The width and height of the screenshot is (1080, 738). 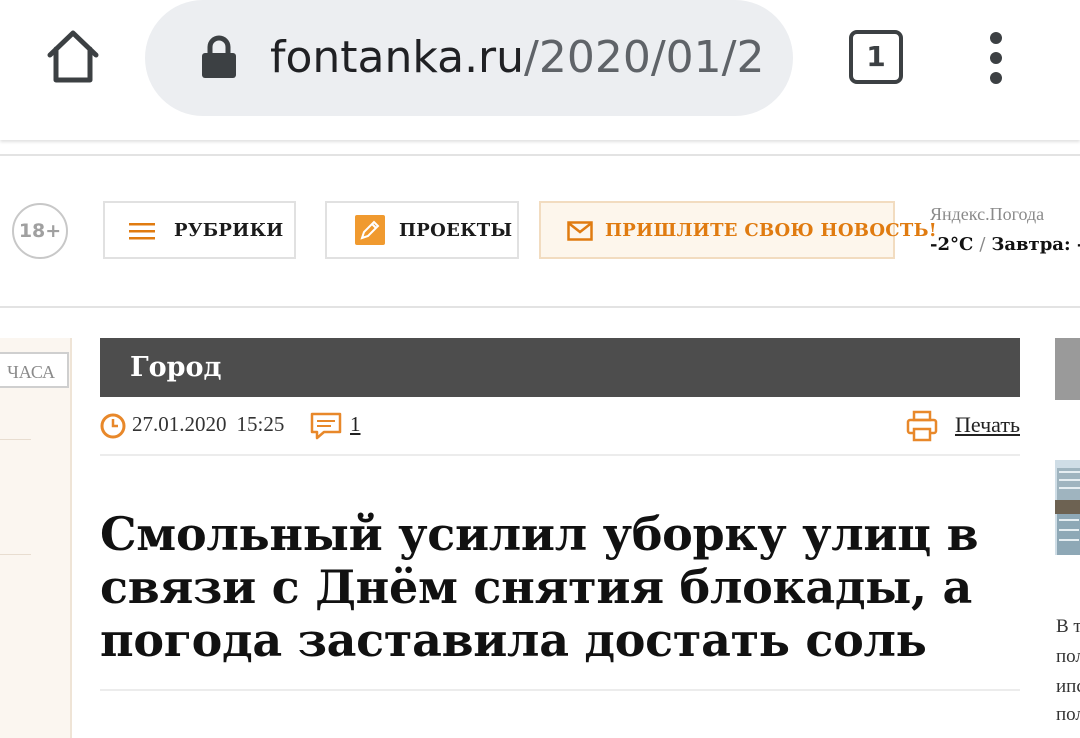 What do you see at coordinates (644, 57) in the screenshot?
I see `url-path: /2020/01/2` at bounding box center [644, 57].